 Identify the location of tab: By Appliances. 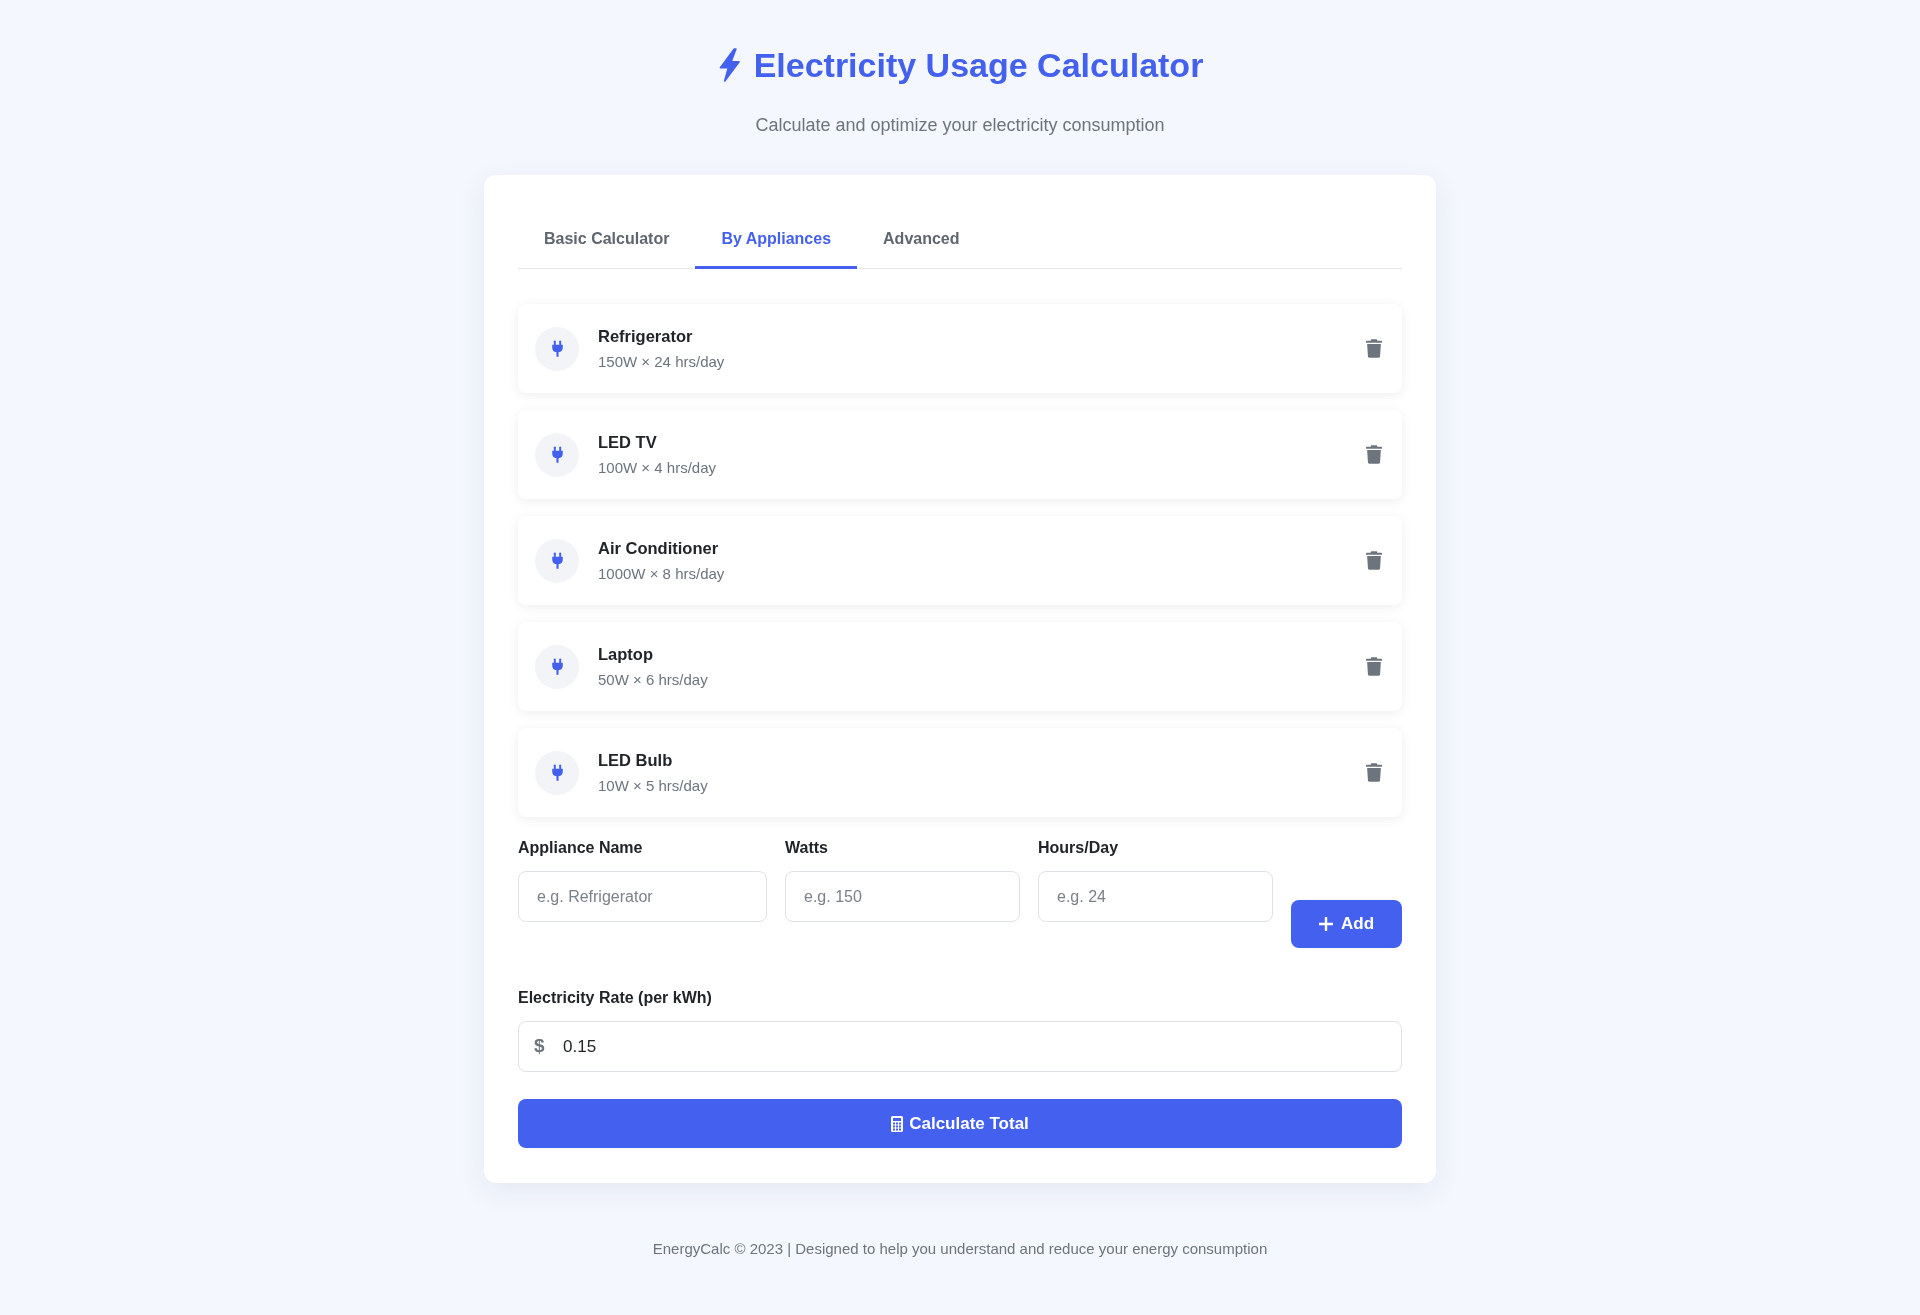
(776, 239).